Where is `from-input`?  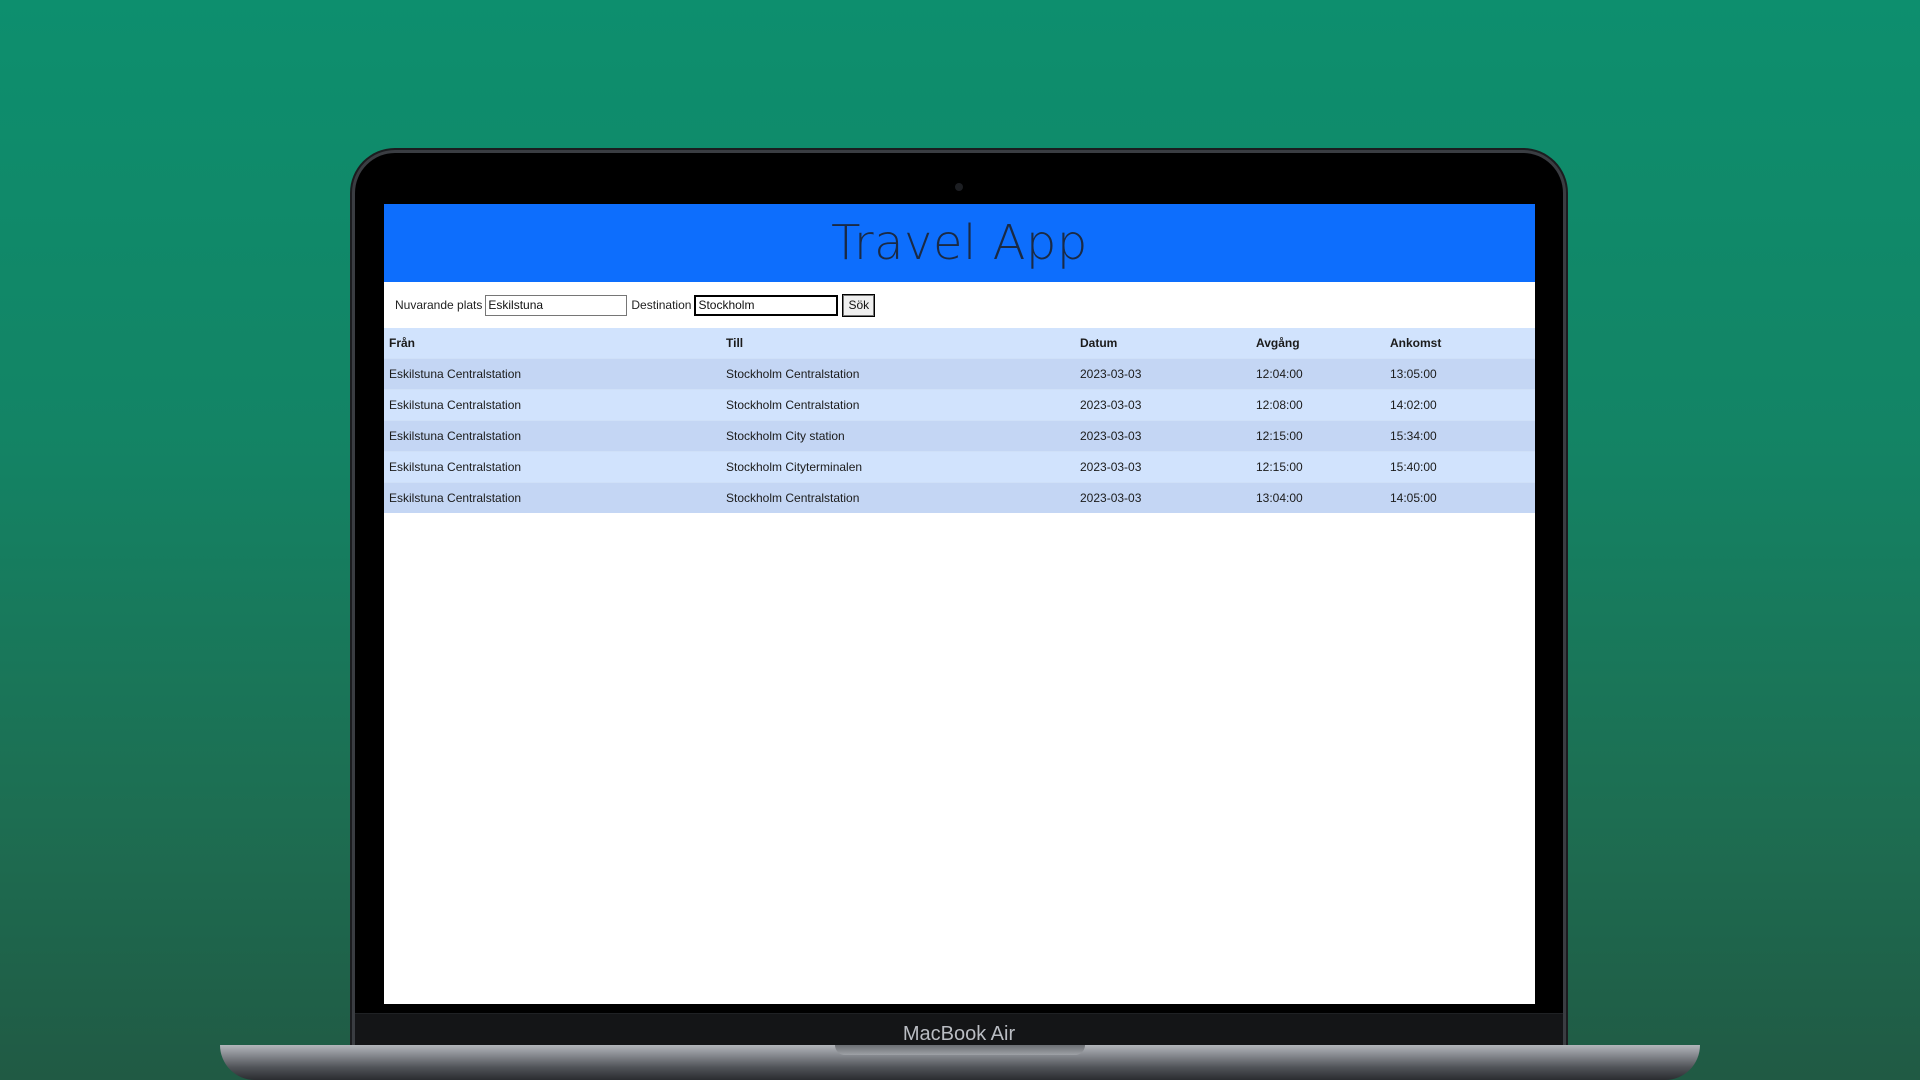 from-input is located at coordinates (556, 305).